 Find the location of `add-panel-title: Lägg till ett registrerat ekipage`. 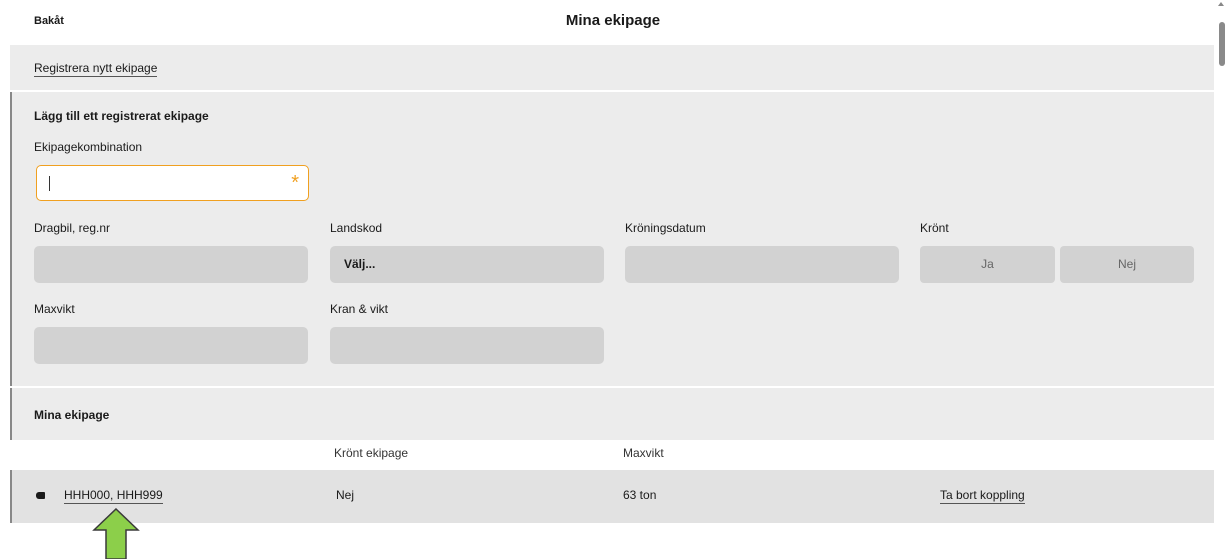

add-panel-title: Lägg till ett registrerat ekipage is located at coordinates (121, 116).